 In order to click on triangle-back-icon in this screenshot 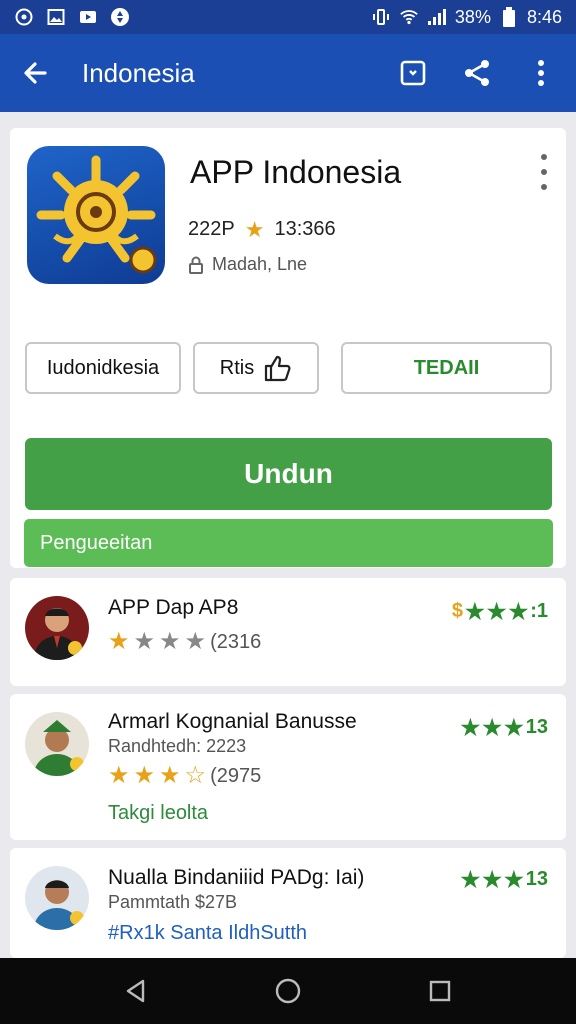, I will do `click(135, 991)`.